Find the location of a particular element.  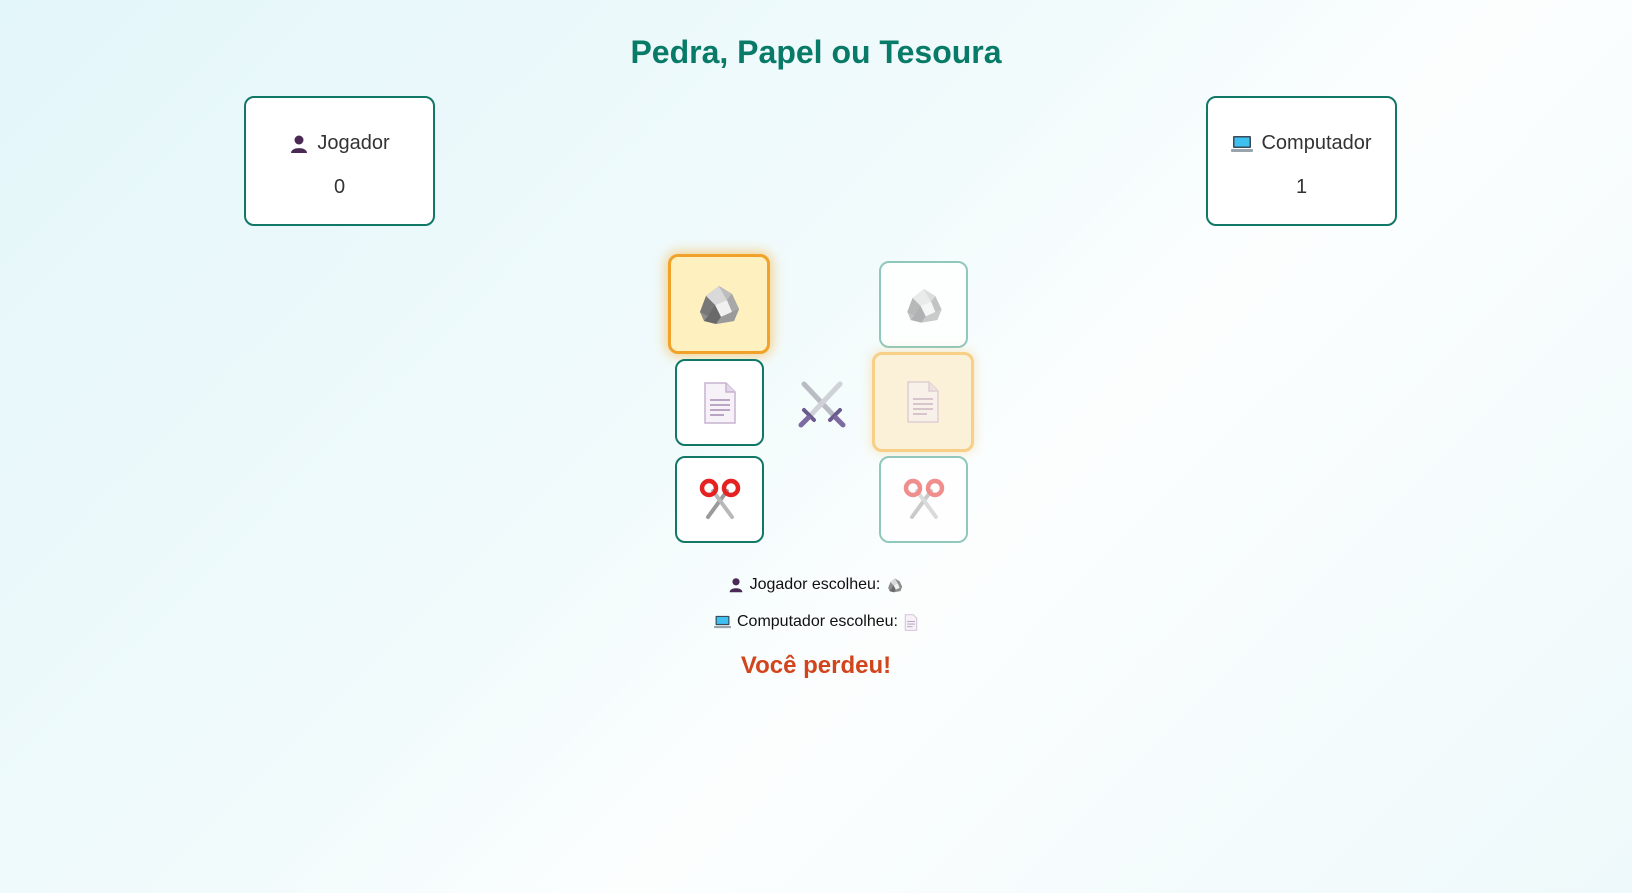

player-choice-paper is located at coordinates (719, 402).